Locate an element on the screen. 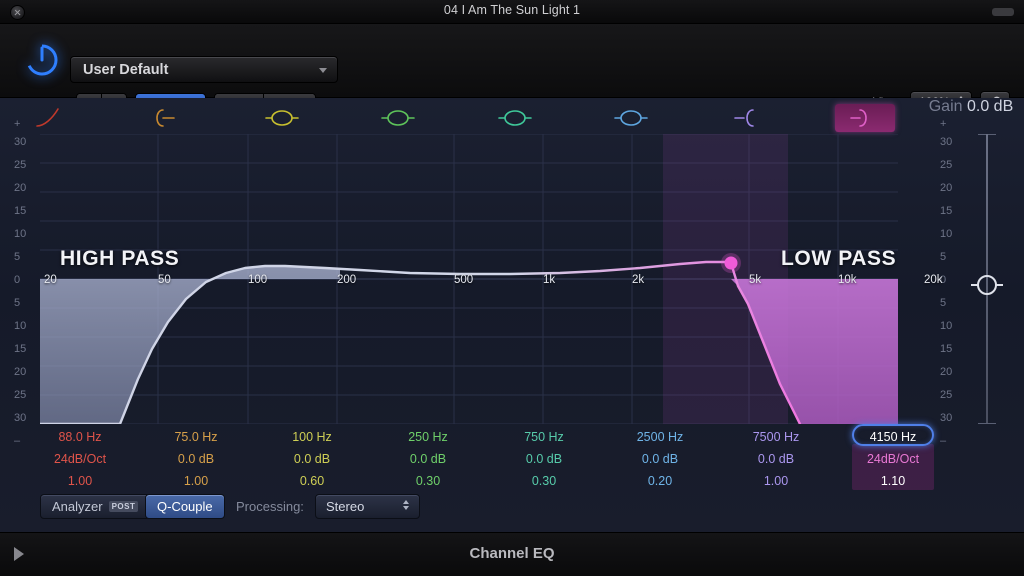  frequency-tick-label: 50 is located at coordinates (164, 280).